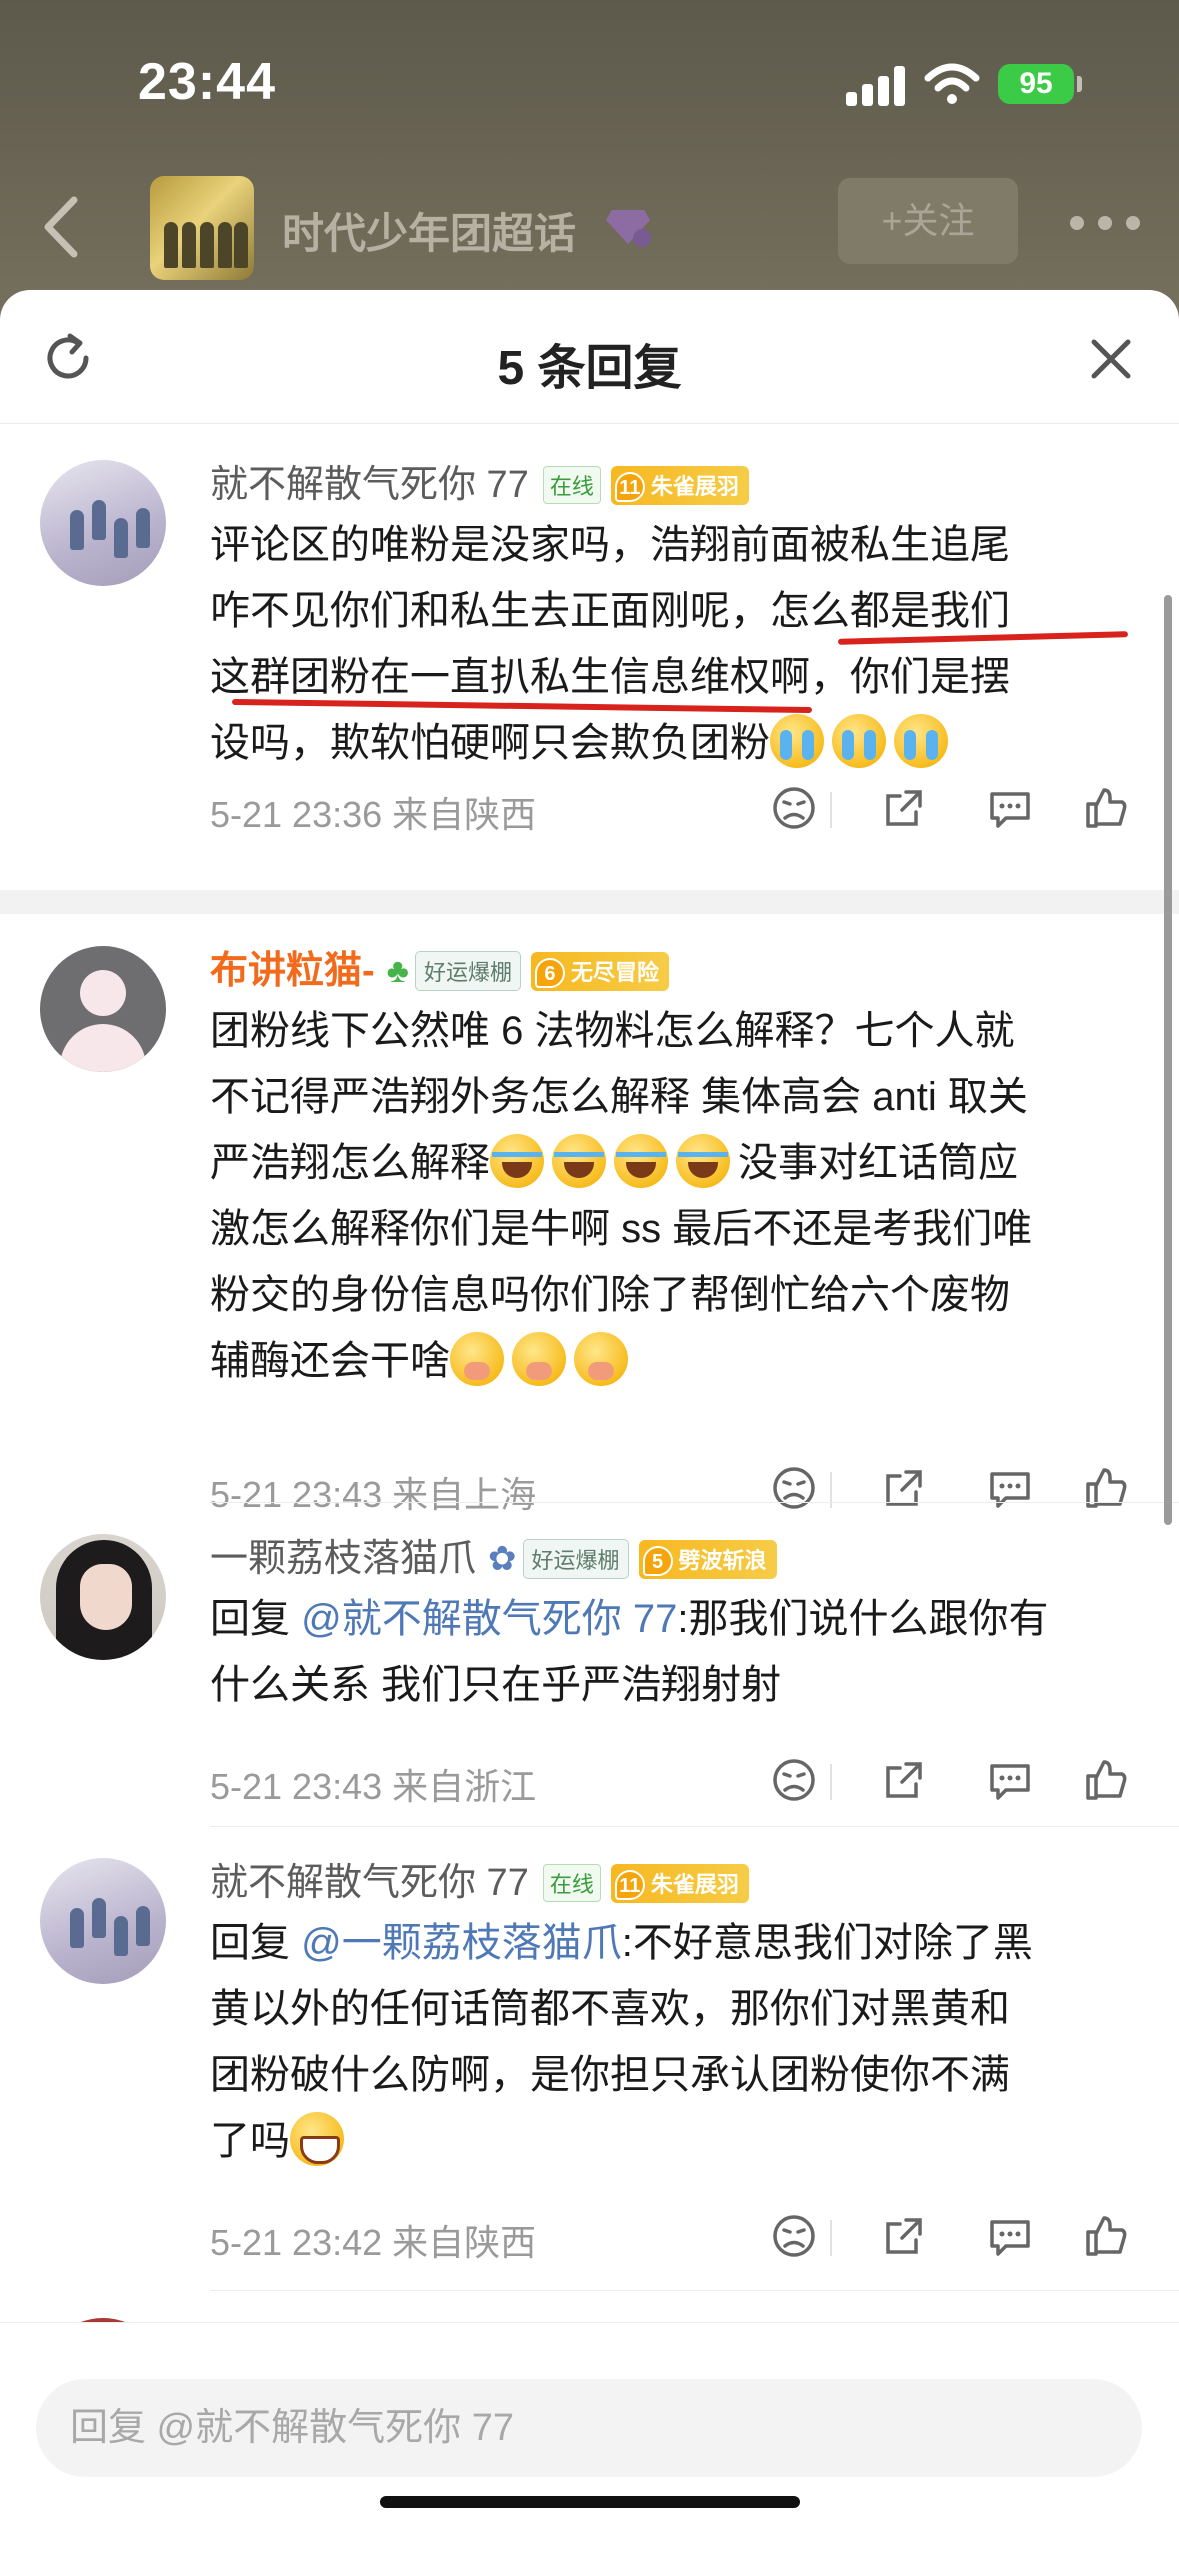  What do you see at coordinates (292, 971) in the screenshot?
I see `username: 布讲粒猫-` at bounding box center [292, 971].